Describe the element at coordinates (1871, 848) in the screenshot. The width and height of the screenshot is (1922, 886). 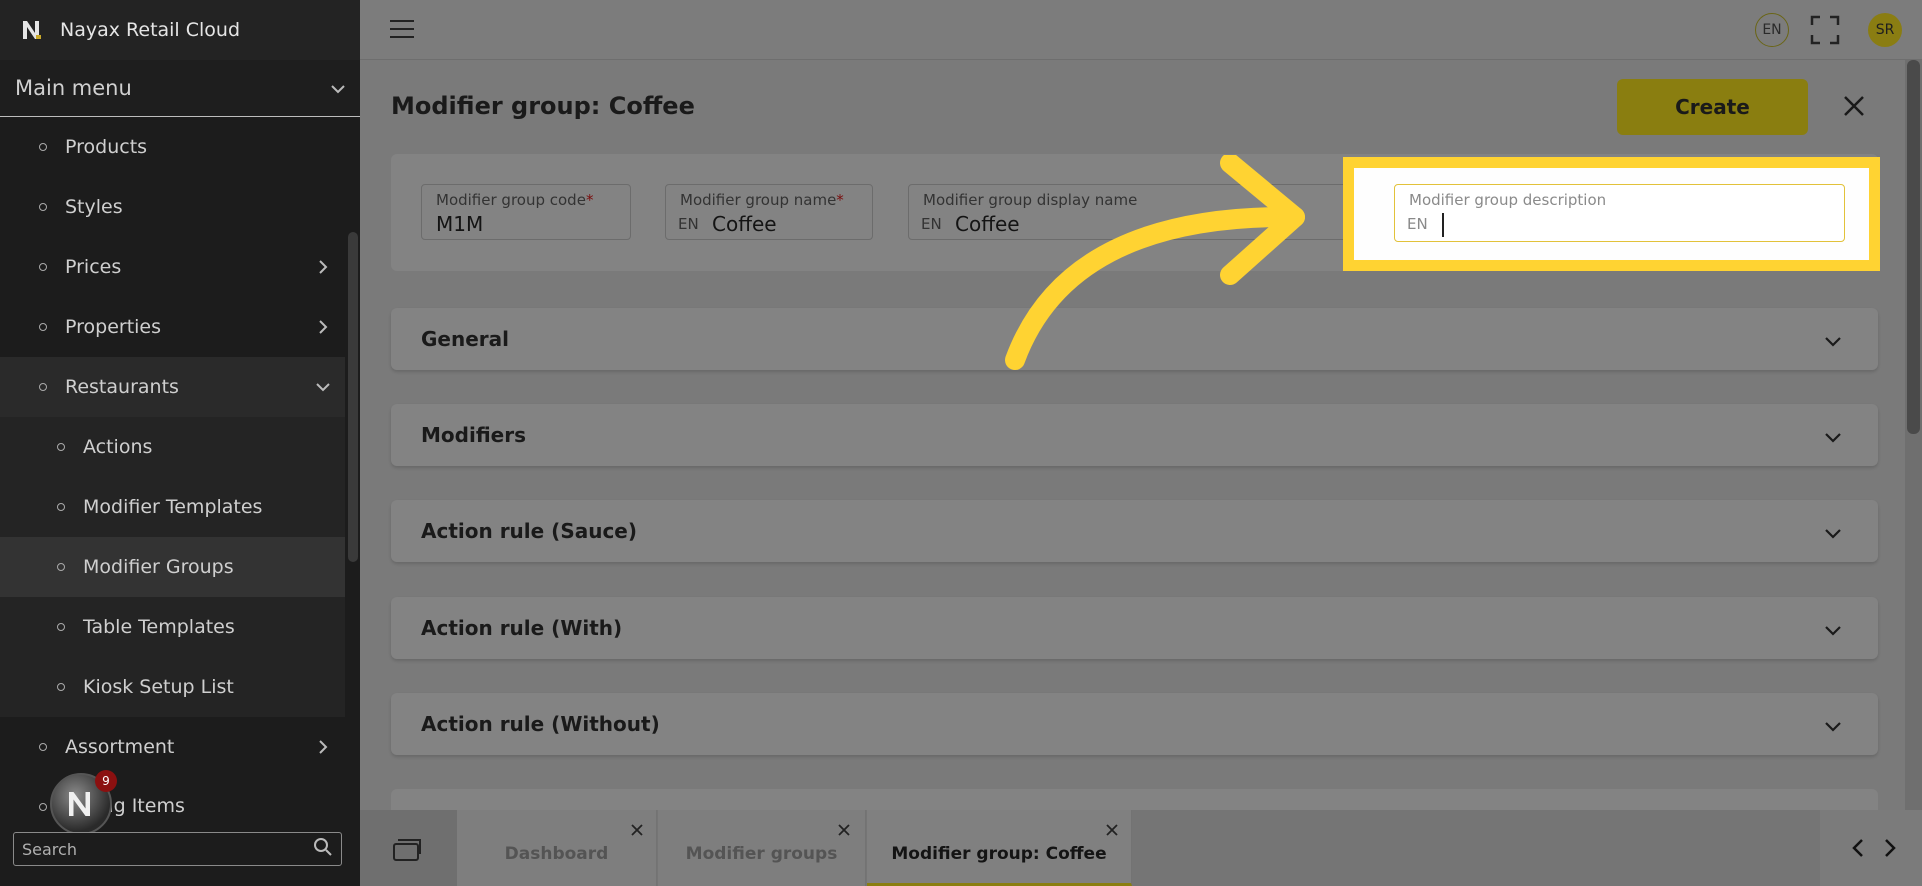
I see `tab-navigation` at that location.